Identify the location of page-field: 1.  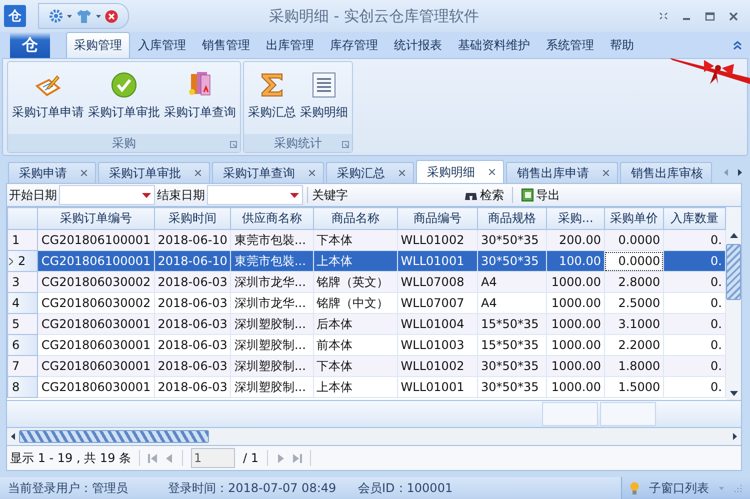
(213, 458).